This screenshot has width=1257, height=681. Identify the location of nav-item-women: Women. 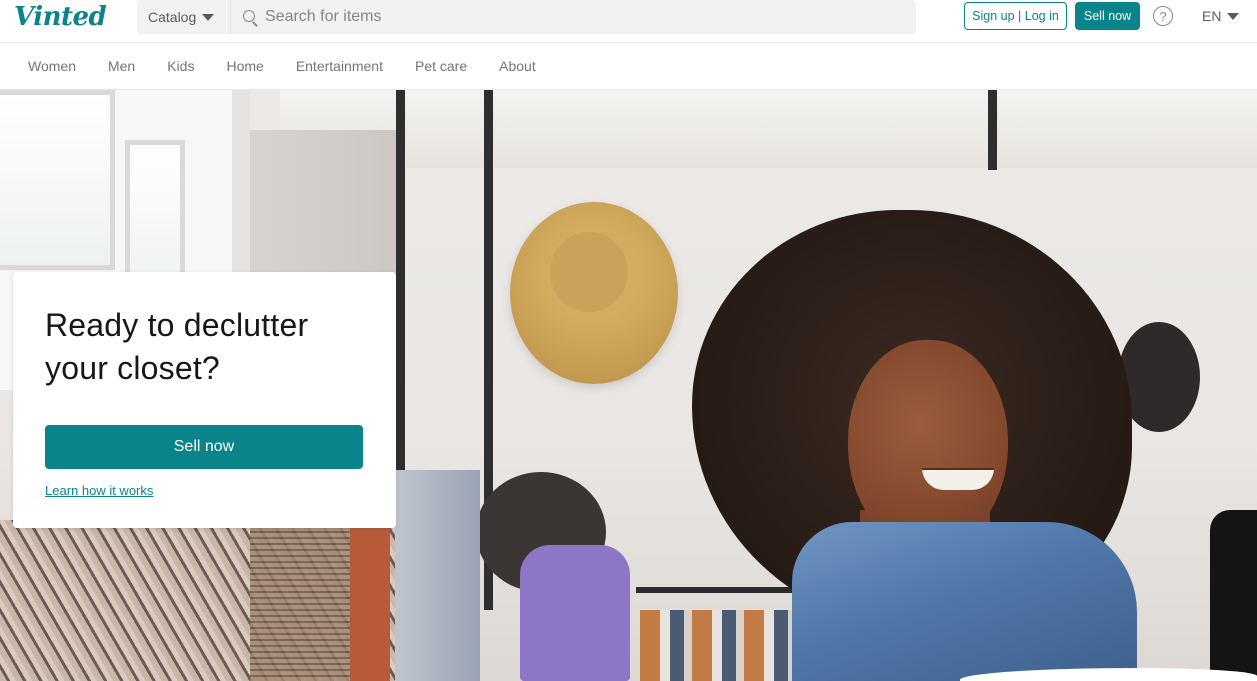
(52, 66).